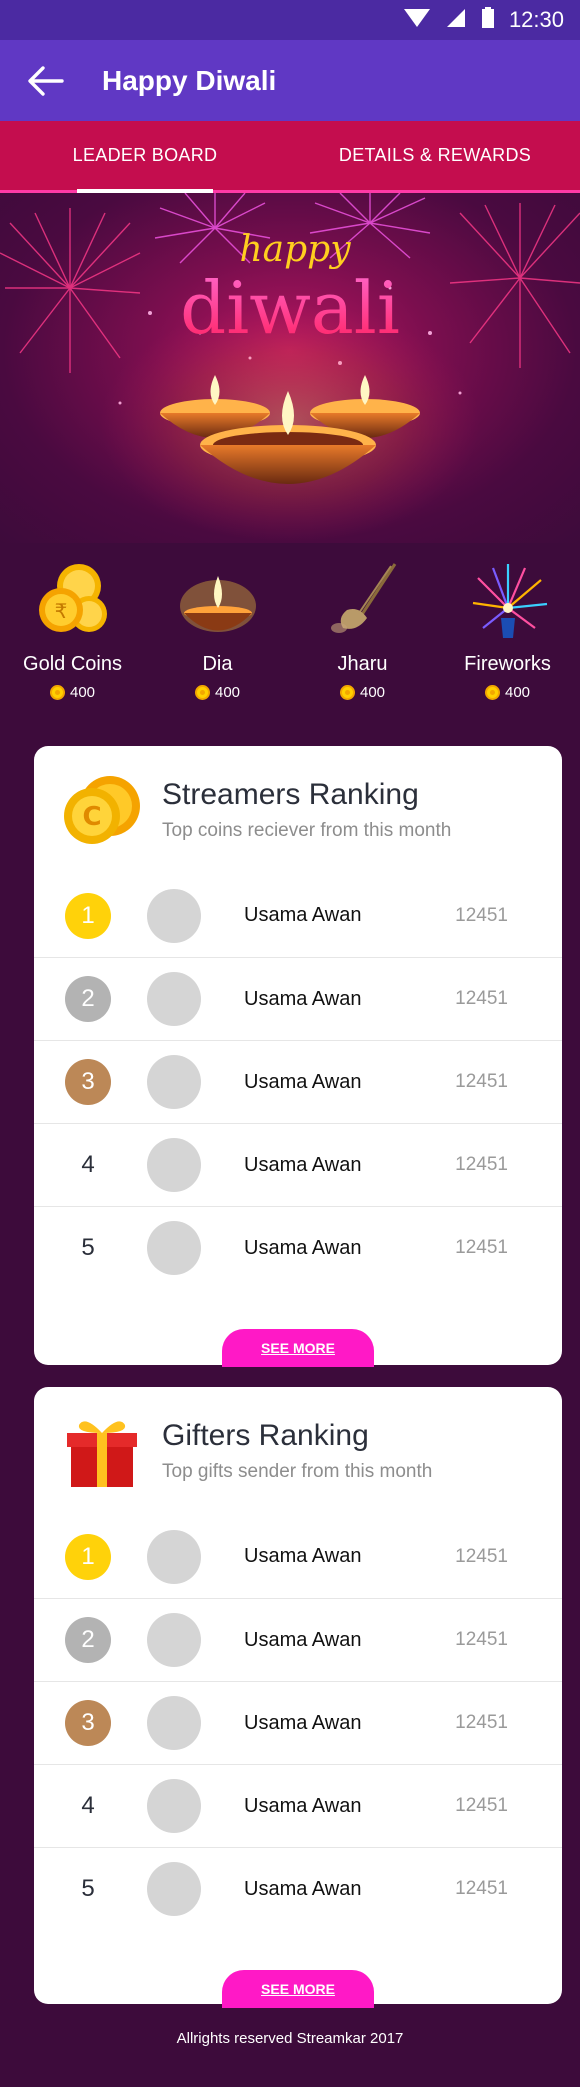 This screenshot has width=580, height=2087. I want to click on card-title: Gifters Ranking, so click(265, 1435).